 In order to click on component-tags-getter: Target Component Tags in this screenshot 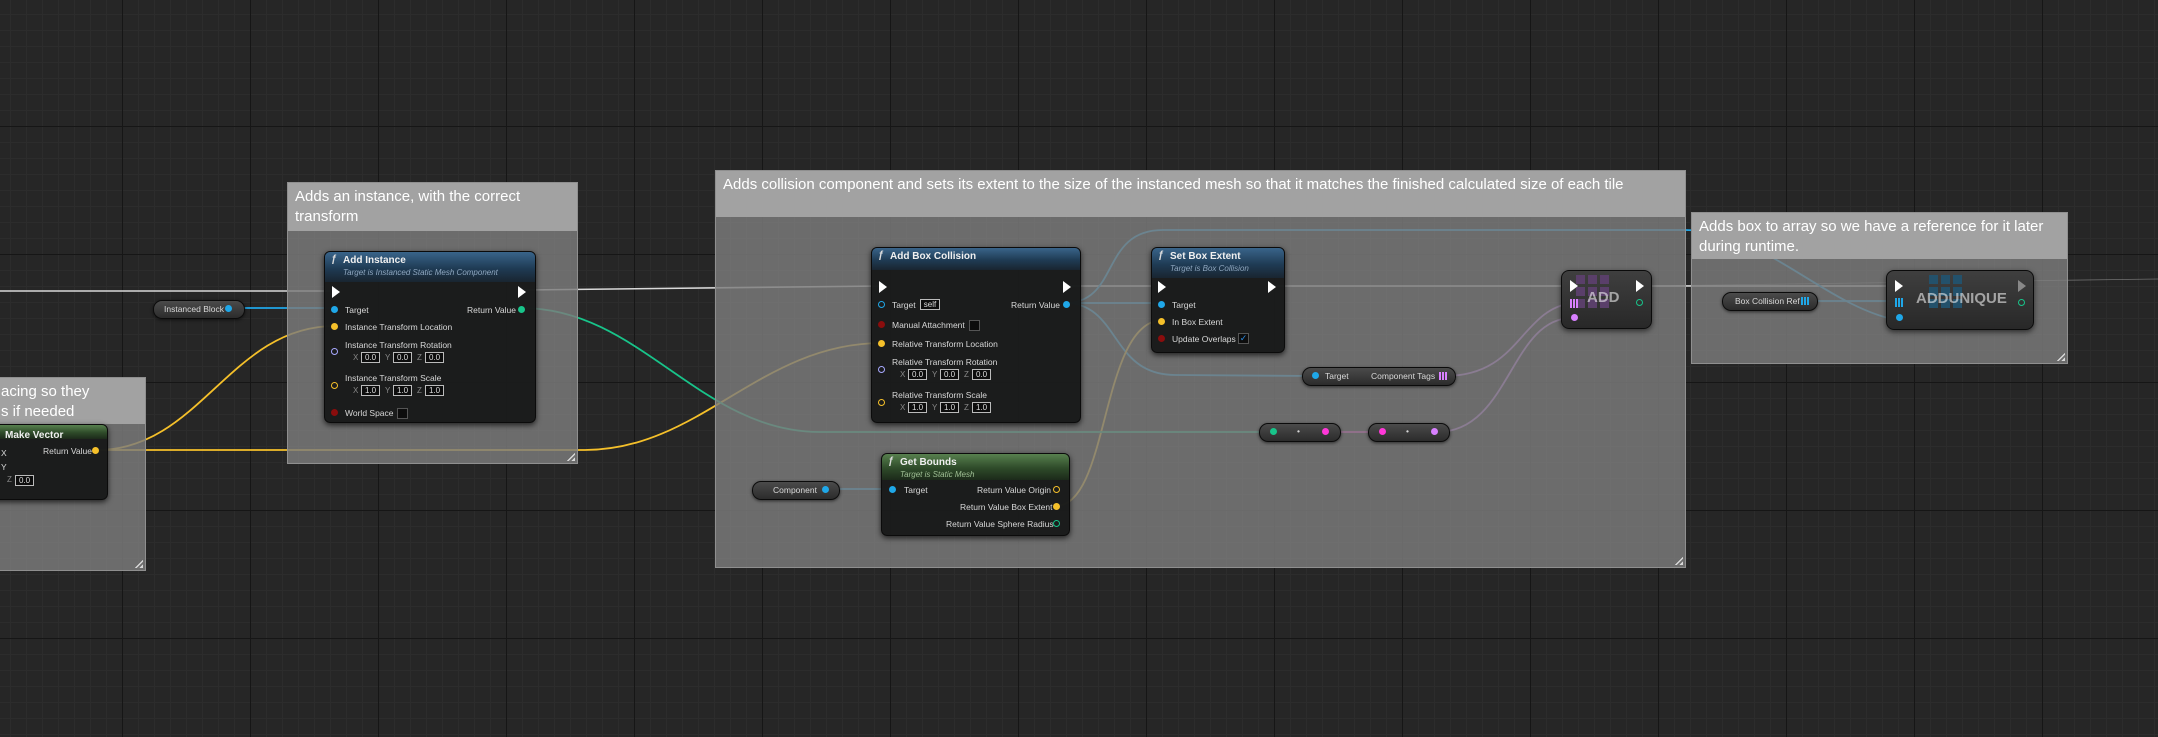, I will do `click(1379, 376)`.